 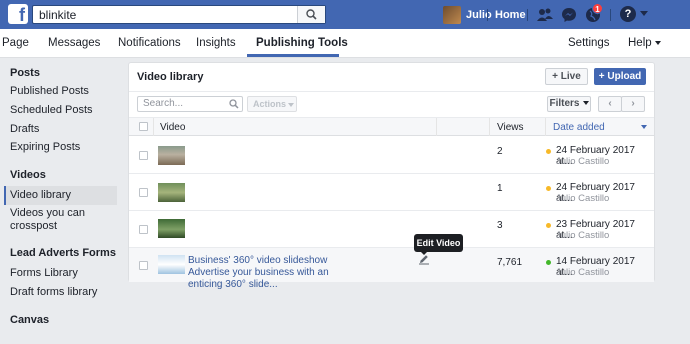 I want to click on filters-dropdown: Filters, so click(x=569, y=104).